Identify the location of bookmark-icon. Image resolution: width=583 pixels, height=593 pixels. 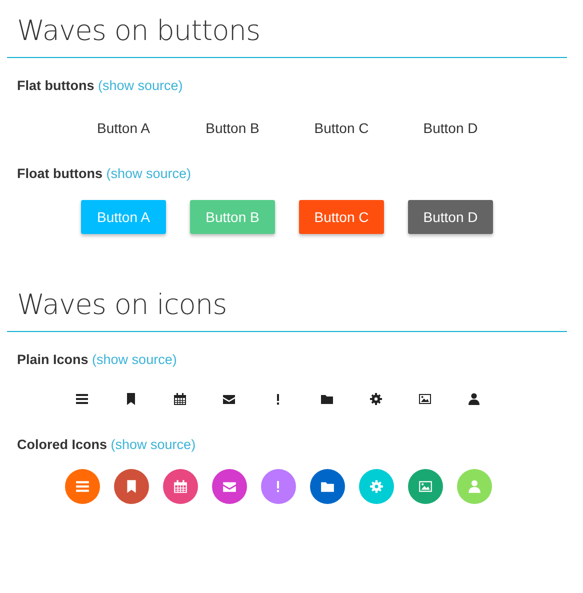
(131, 399).